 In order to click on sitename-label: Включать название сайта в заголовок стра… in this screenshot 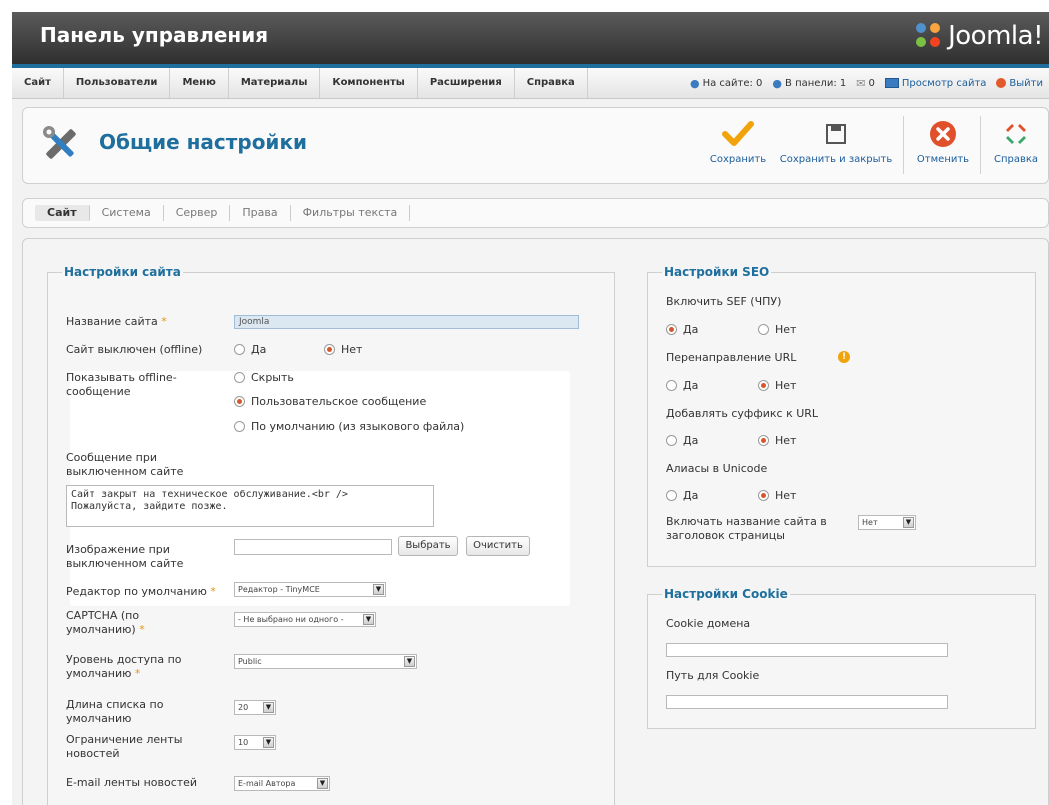, I will do `click(746, 528)`.